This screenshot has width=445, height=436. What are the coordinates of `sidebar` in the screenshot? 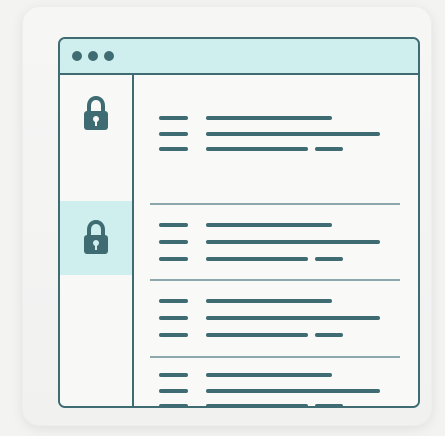 It's located at (97, 240).